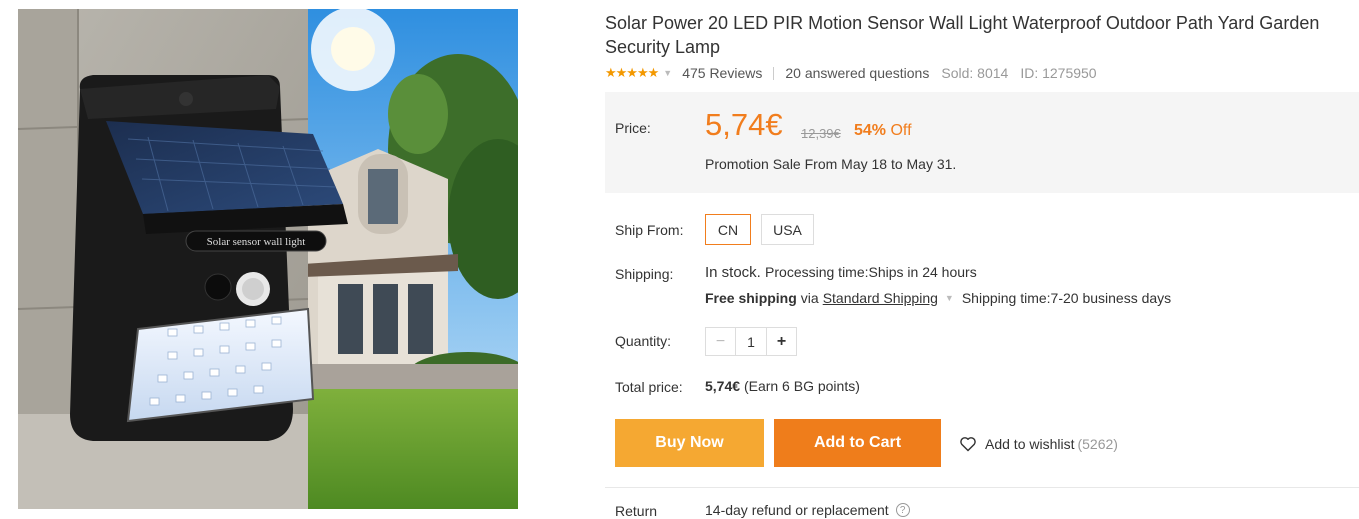 The image size is (1359, 519). Describe the element at coordinates (733, 272) in the screenshot. I see `in-stock-text: In stock.` at that location.